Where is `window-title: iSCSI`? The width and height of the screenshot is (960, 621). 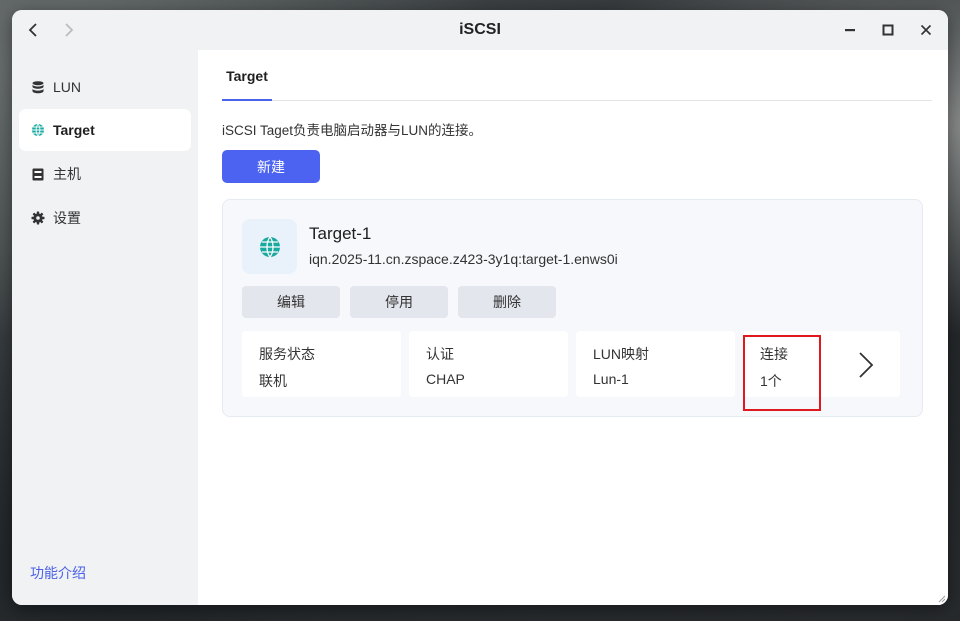
window-title: iSCSI is located at coordinates (480, 29).